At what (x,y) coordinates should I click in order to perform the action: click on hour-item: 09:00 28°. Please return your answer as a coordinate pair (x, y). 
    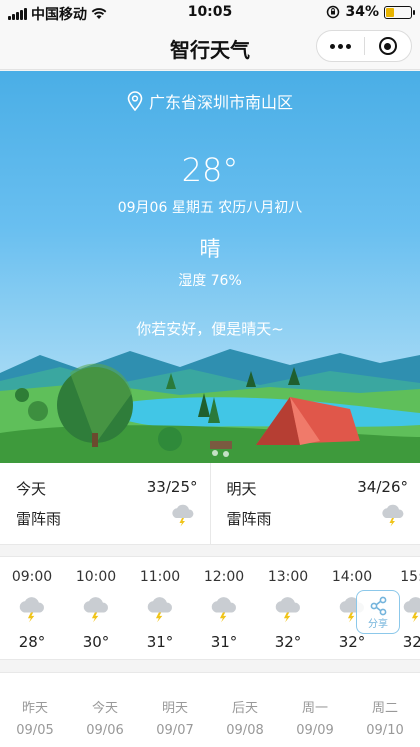
    Looking at the image, I should click on (32, 608).